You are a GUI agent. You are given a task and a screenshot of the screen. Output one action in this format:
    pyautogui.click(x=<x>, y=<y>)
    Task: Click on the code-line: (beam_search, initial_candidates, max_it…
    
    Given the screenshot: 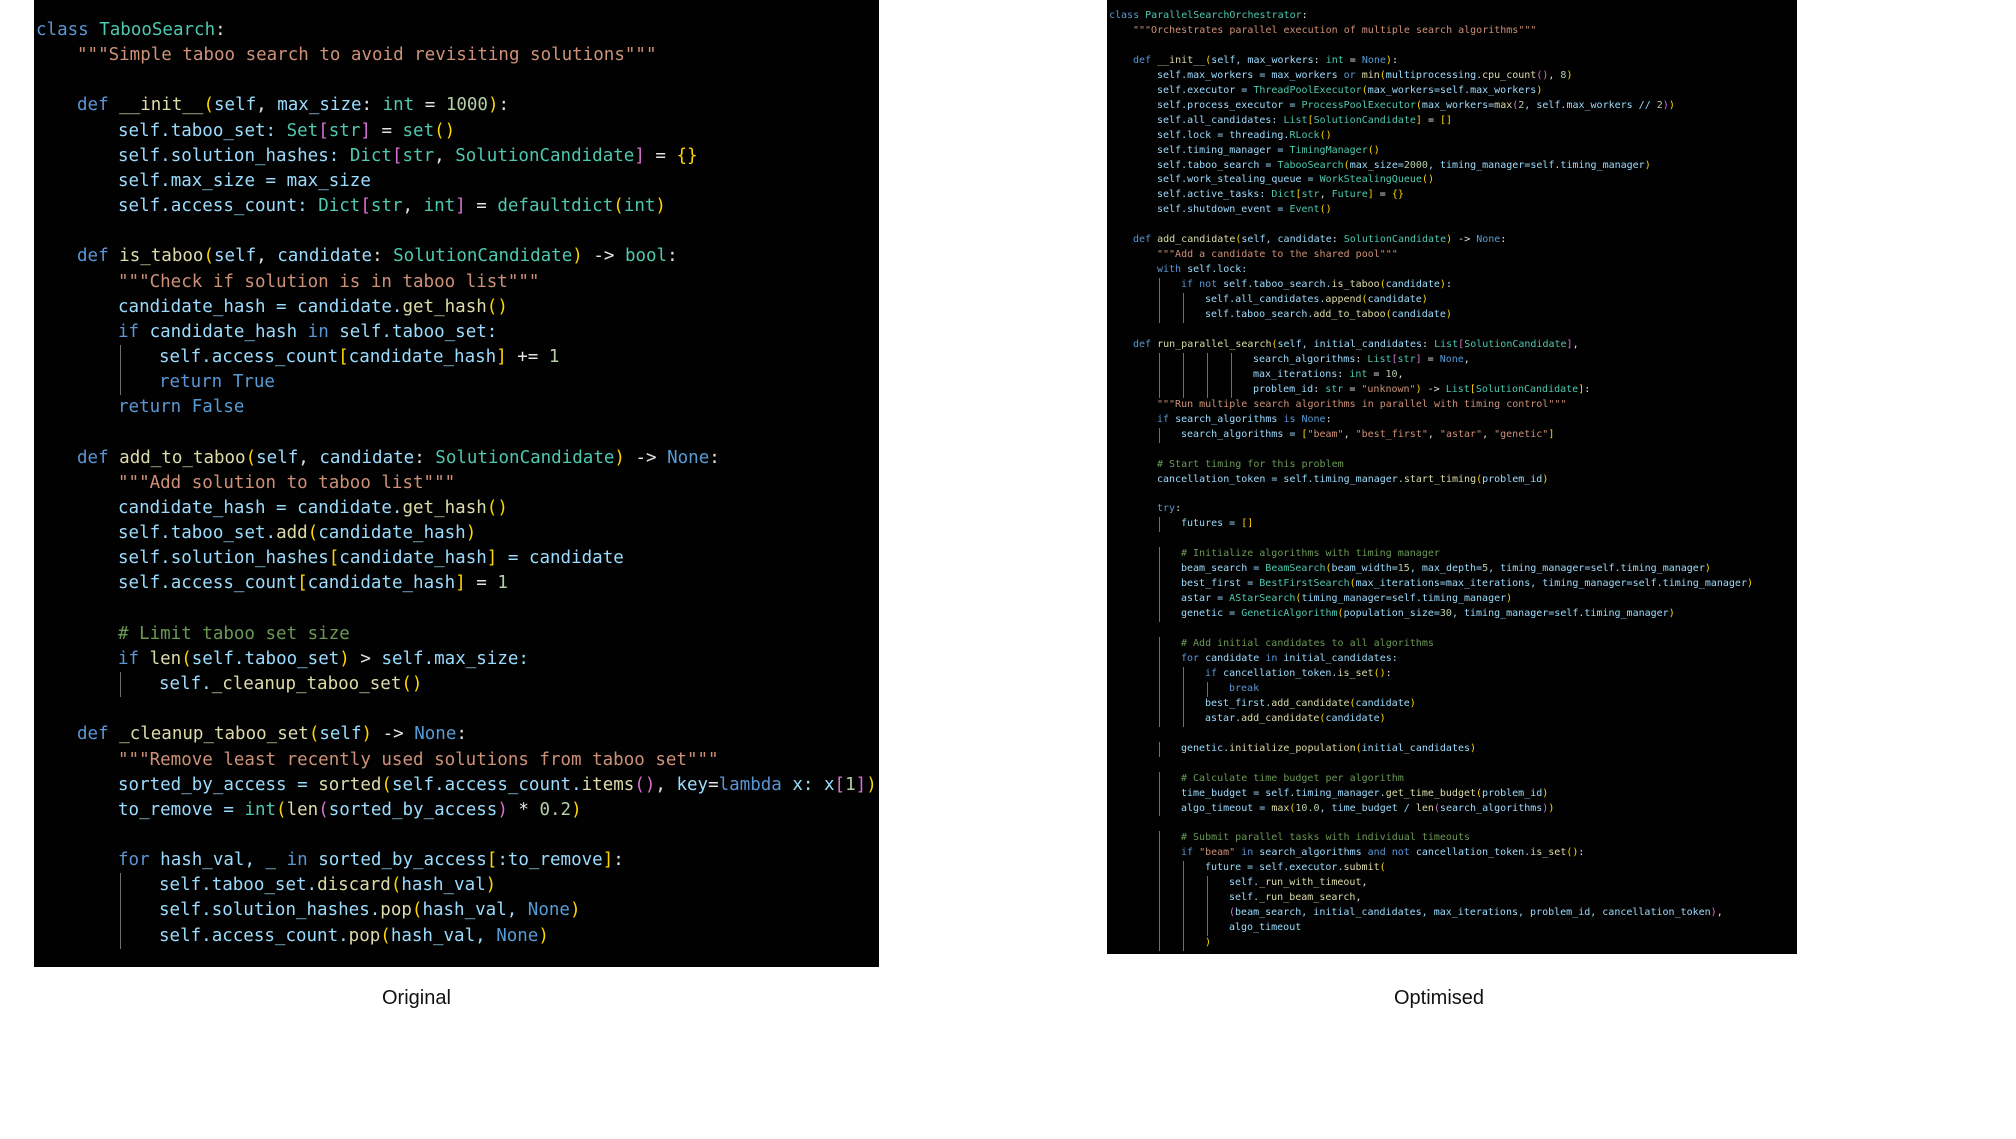 What is the action you would take?
    pyautogui.click(x=1431, y=914)
    